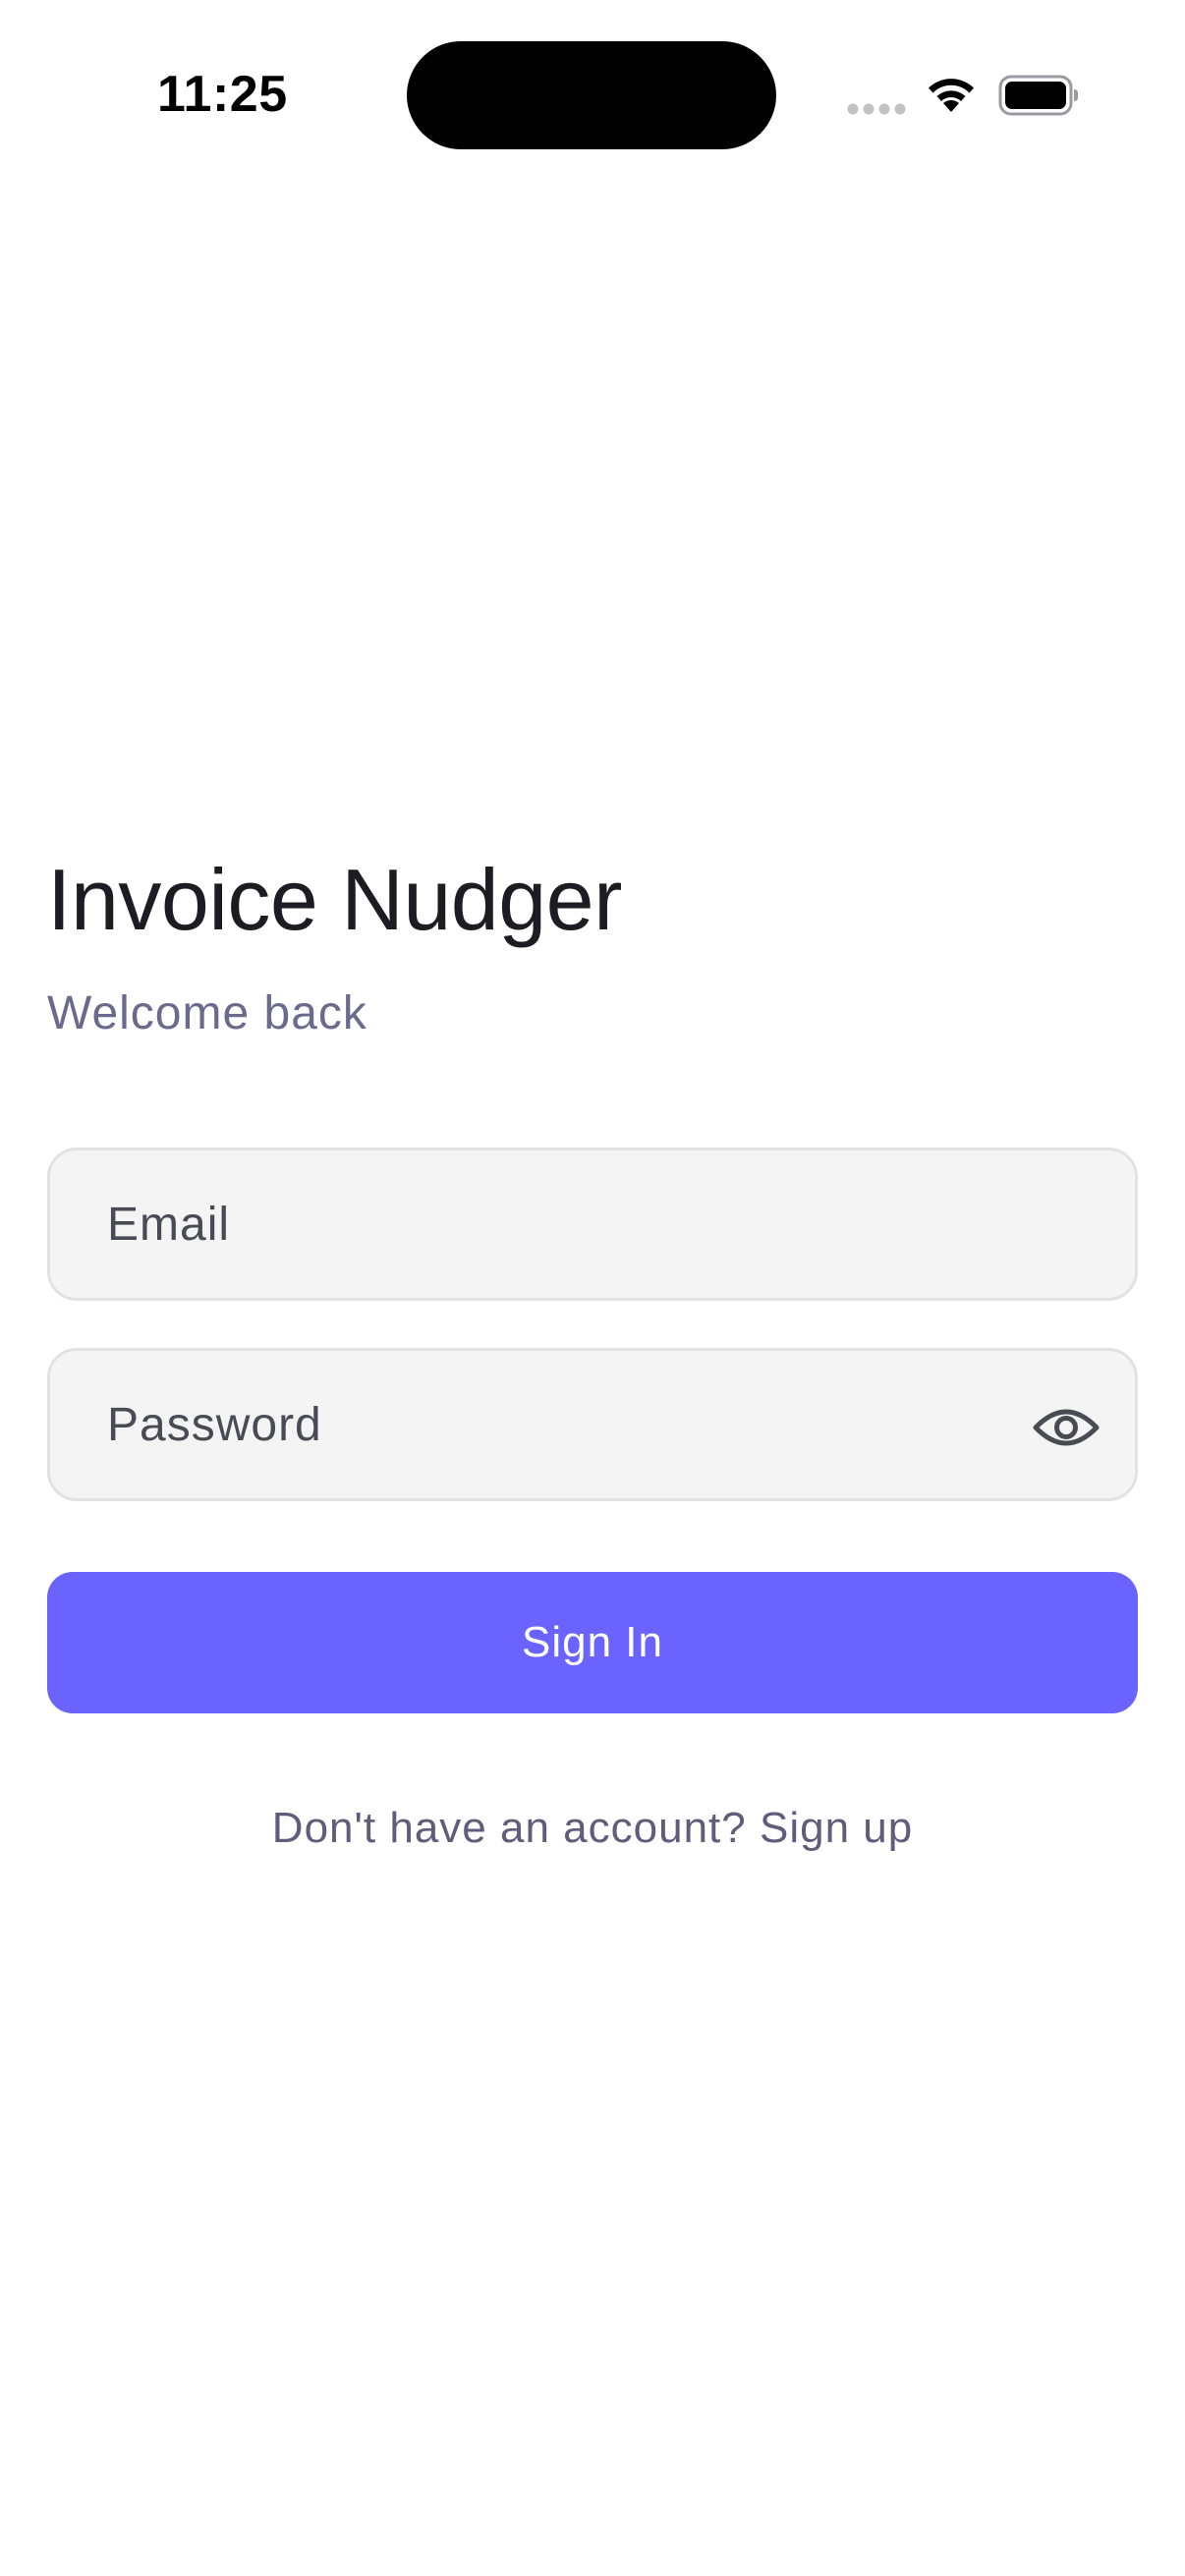 This screenshot has height=2576, width=1185. Describe the element at coordinates (952, 95) in the screenshot. I see `wifi-icon` at that location.